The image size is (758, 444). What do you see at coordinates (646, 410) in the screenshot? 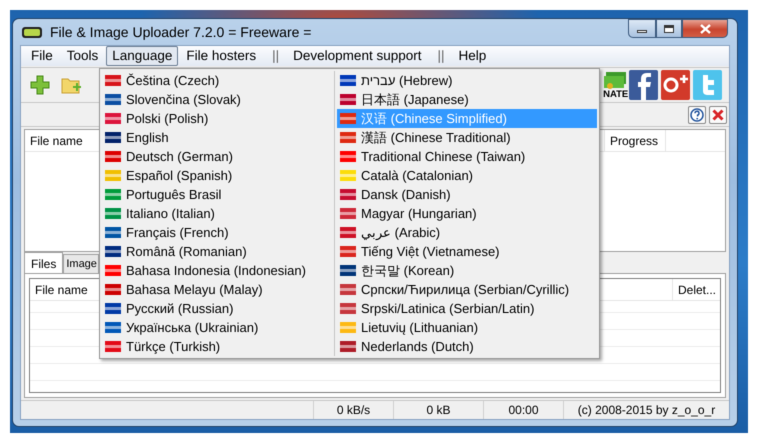
I see `status-text: (c) 2008-2015 by z_o_o_r` at bounding box center [646, 410].